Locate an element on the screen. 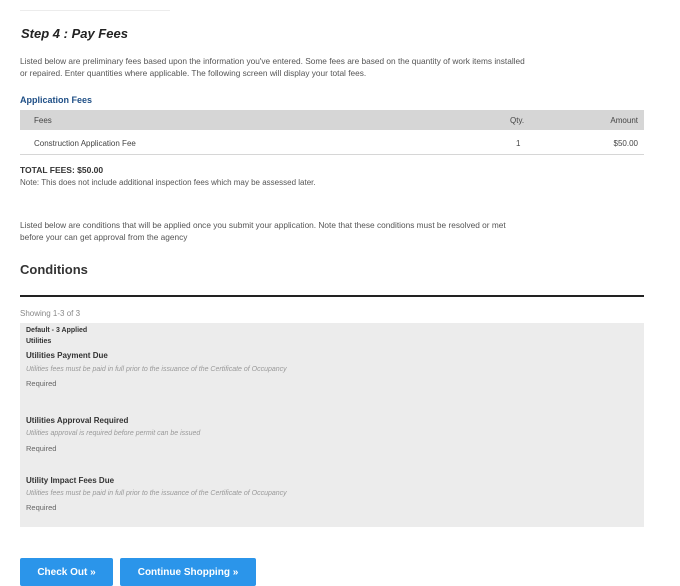 Image resolution: width=680 pixels, height=586 pixels. fee-qty: 1 is located at coordinates (518, 143).